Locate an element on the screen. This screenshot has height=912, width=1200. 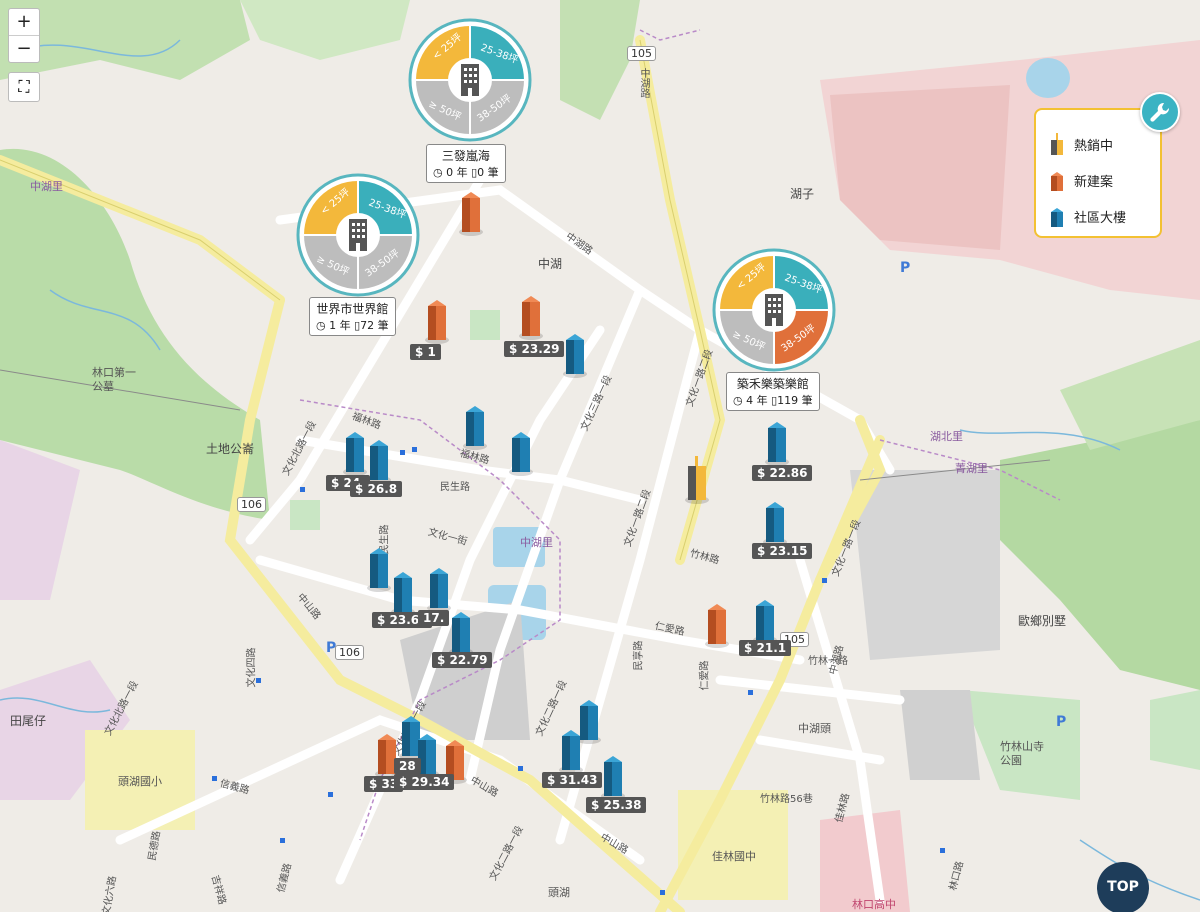
place-label: 土地公崙 is located at coordinates (230, 449).